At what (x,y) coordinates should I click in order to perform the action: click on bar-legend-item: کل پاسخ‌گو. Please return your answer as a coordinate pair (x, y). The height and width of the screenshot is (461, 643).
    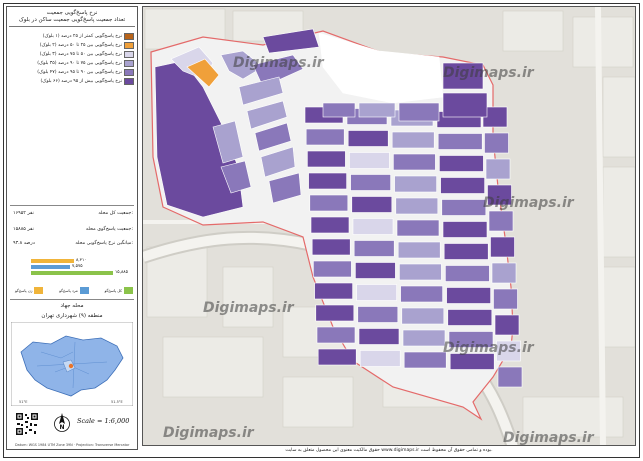
    Looking at the image, I should click on (118, 290).